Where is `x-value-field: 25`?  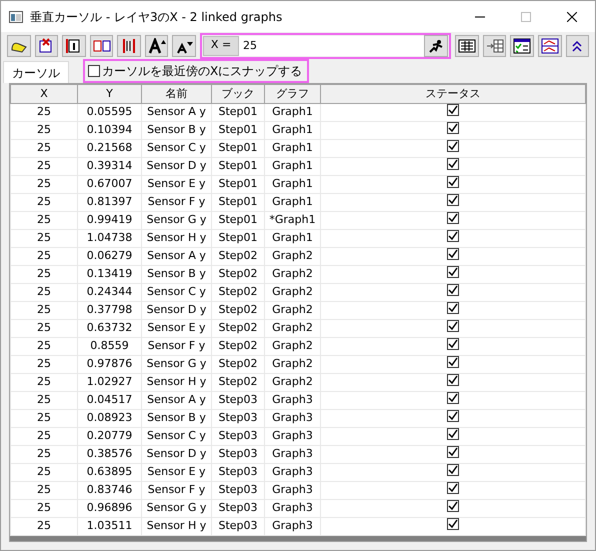 x-value-field: 25 is located at coordinates (331, 46).